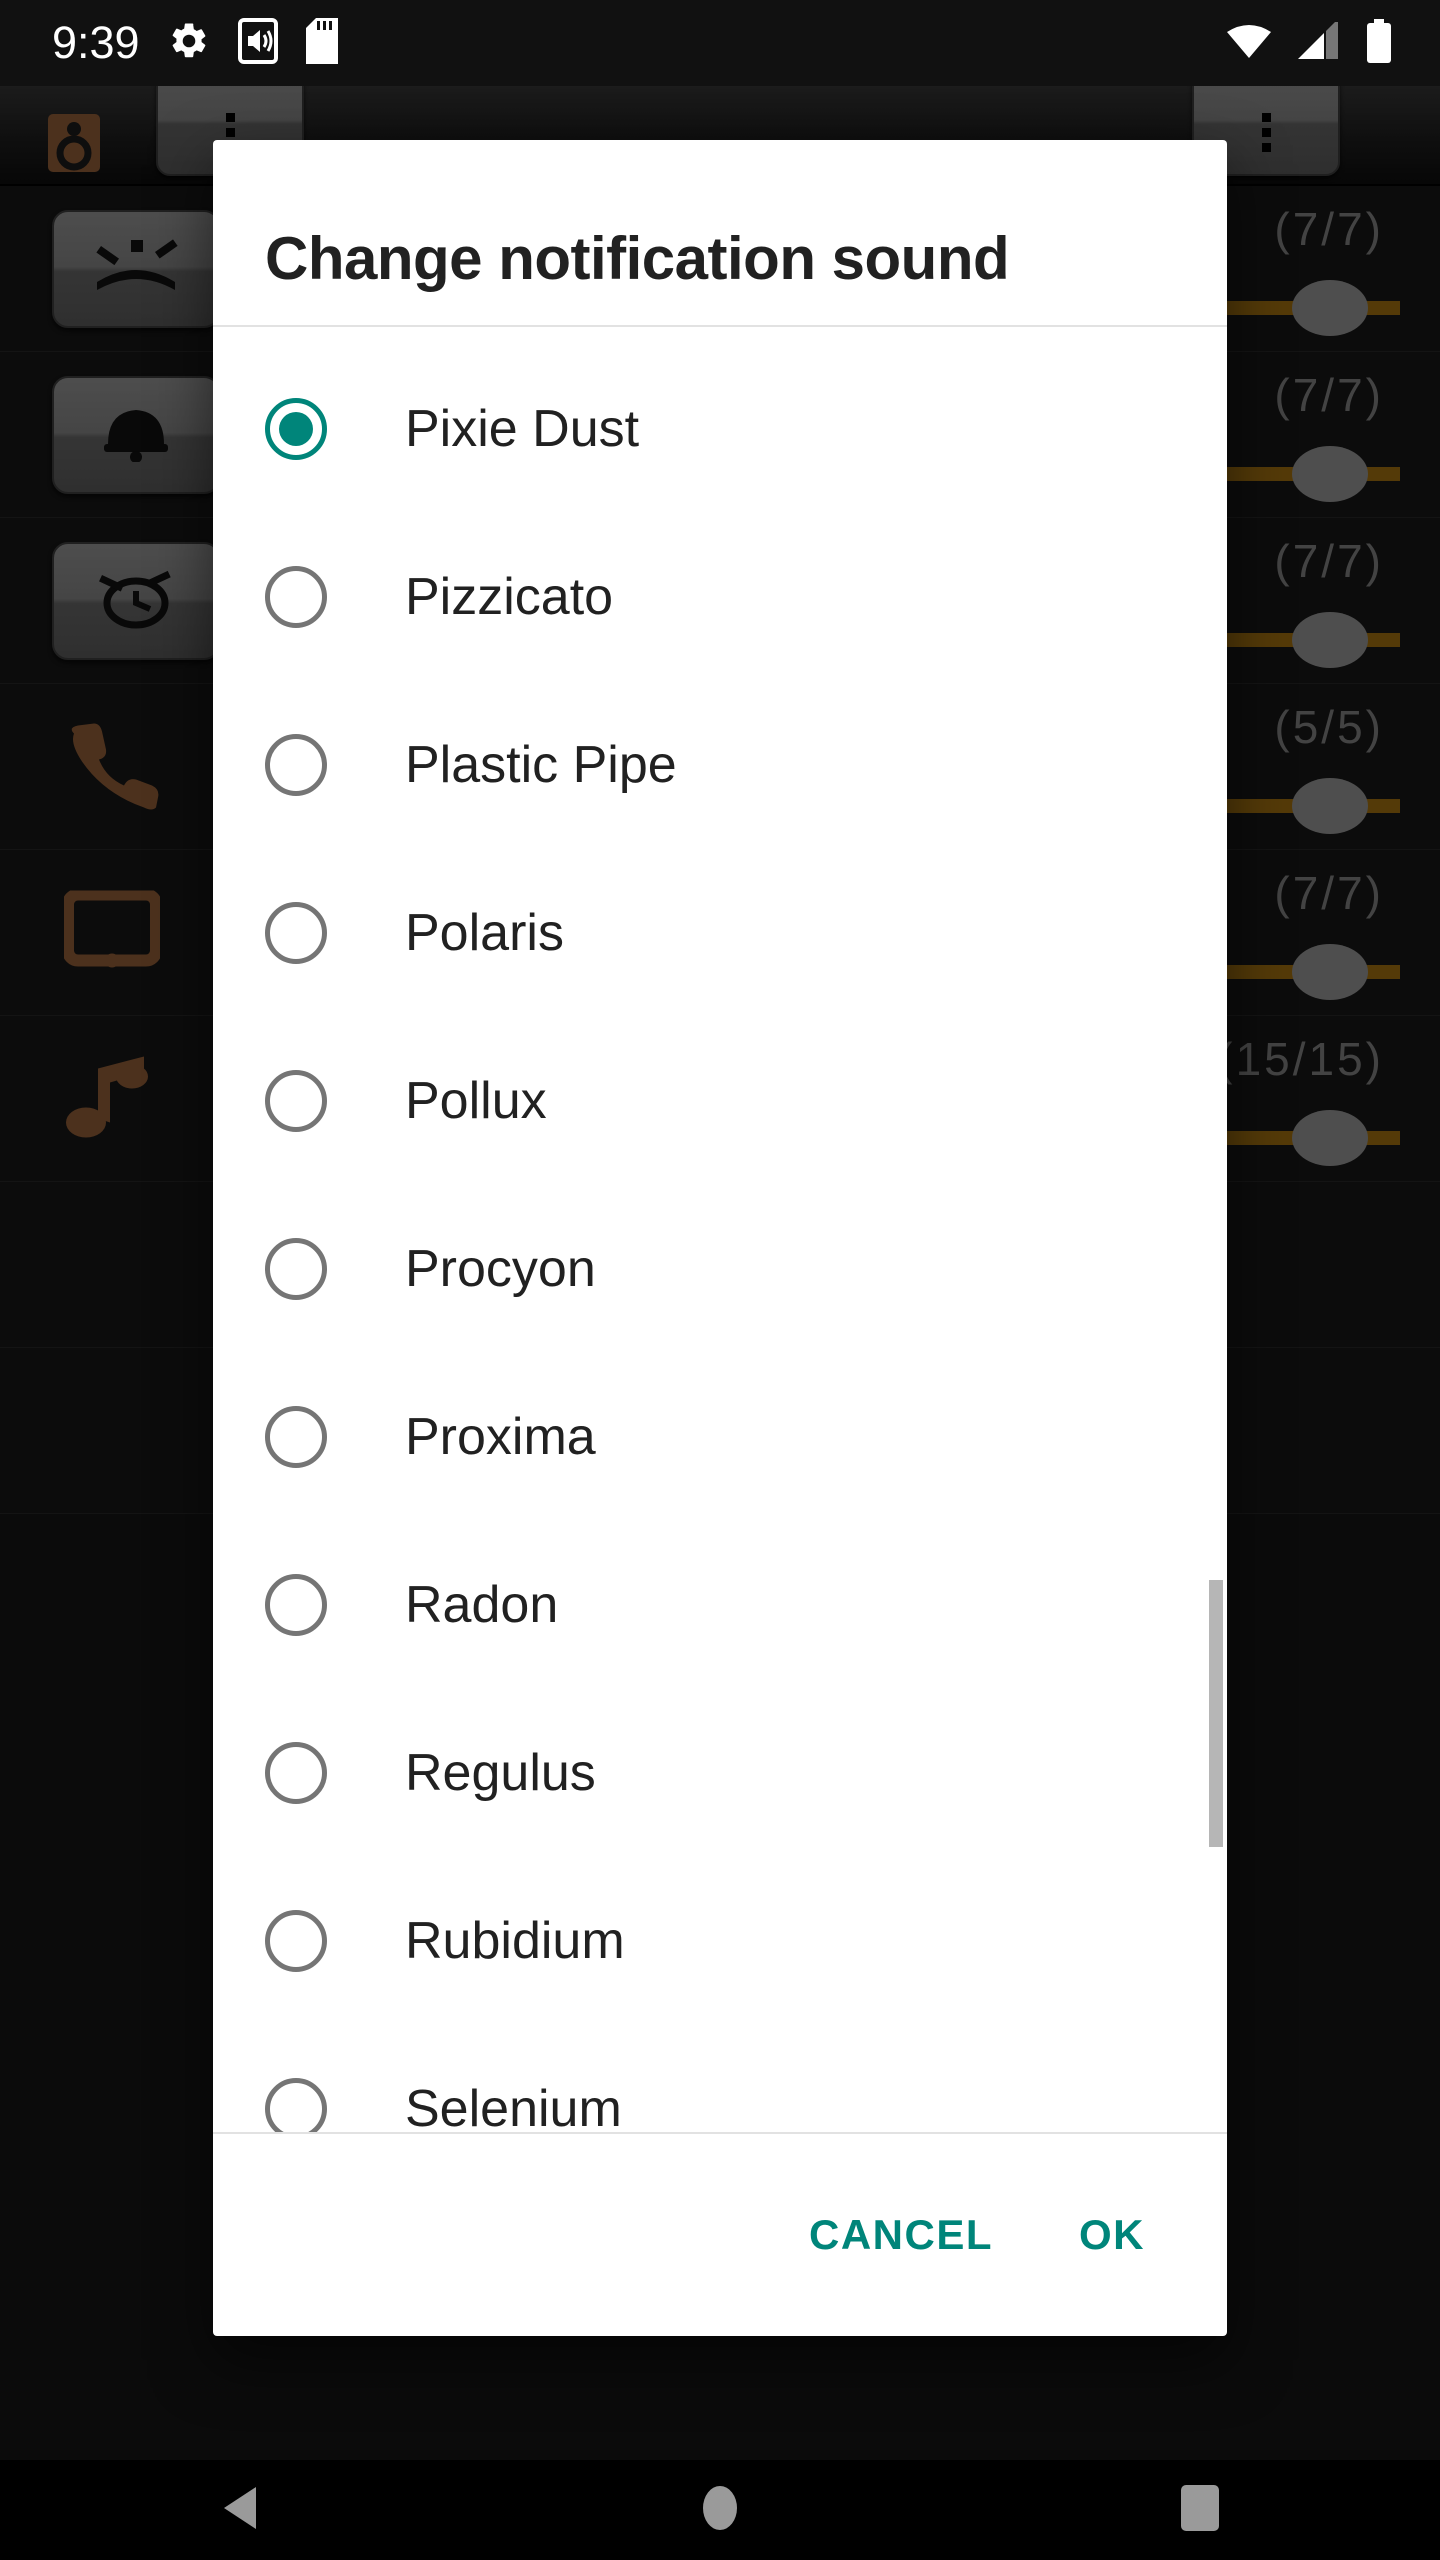  What do you see at coordinates (513, 2106) in the screenshot?
I see `sound-option-label: Selenium` at bounding box center [513, 2106].